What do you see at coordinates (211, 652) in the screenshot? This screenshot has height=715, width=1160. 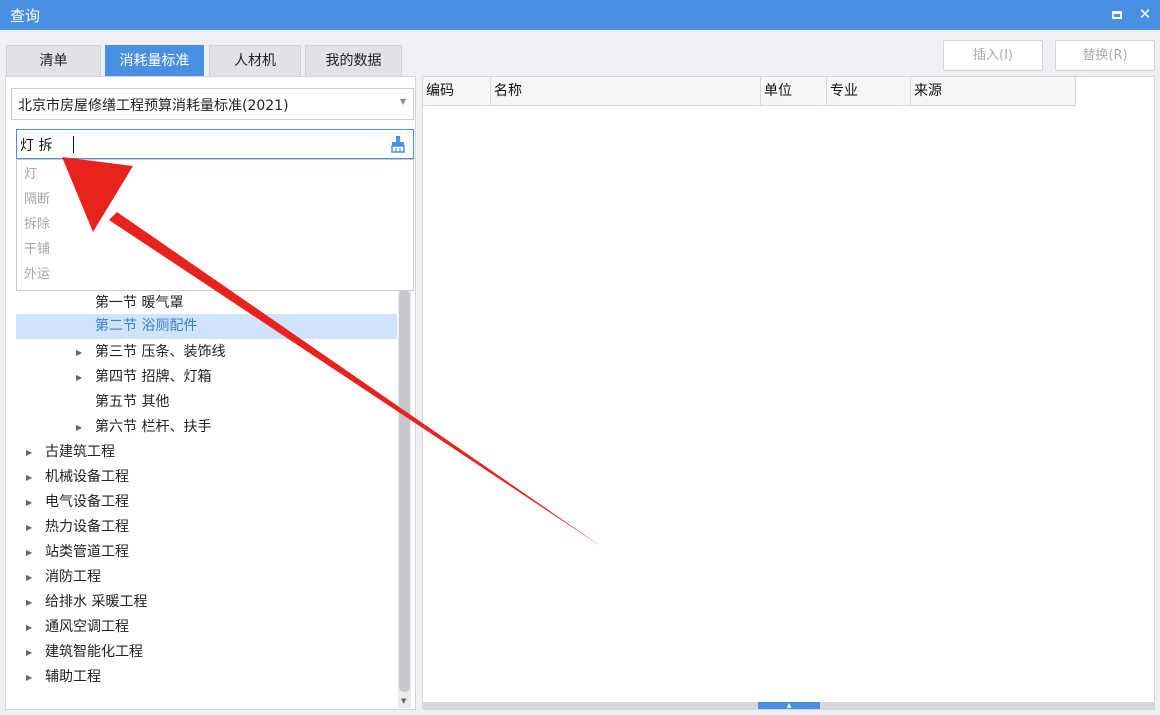 I see `tree-item-category: ▶ 建筑智能化工程` at bounding box center [211, 652].